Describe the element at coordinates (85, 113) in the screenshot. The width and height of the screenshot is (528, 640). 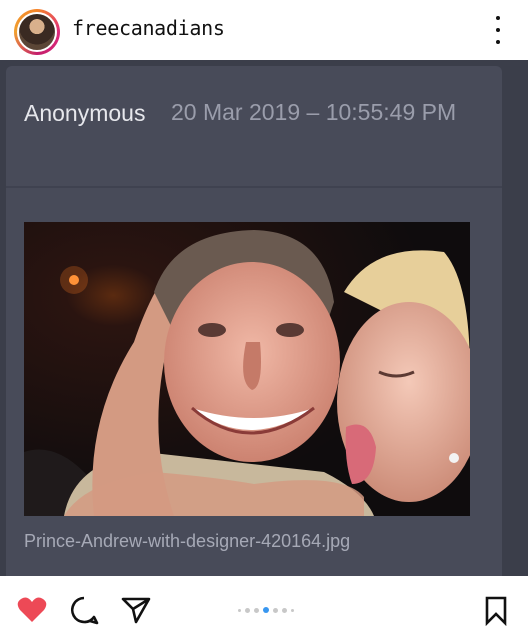
I see `author-name: Anonymous` at that location.